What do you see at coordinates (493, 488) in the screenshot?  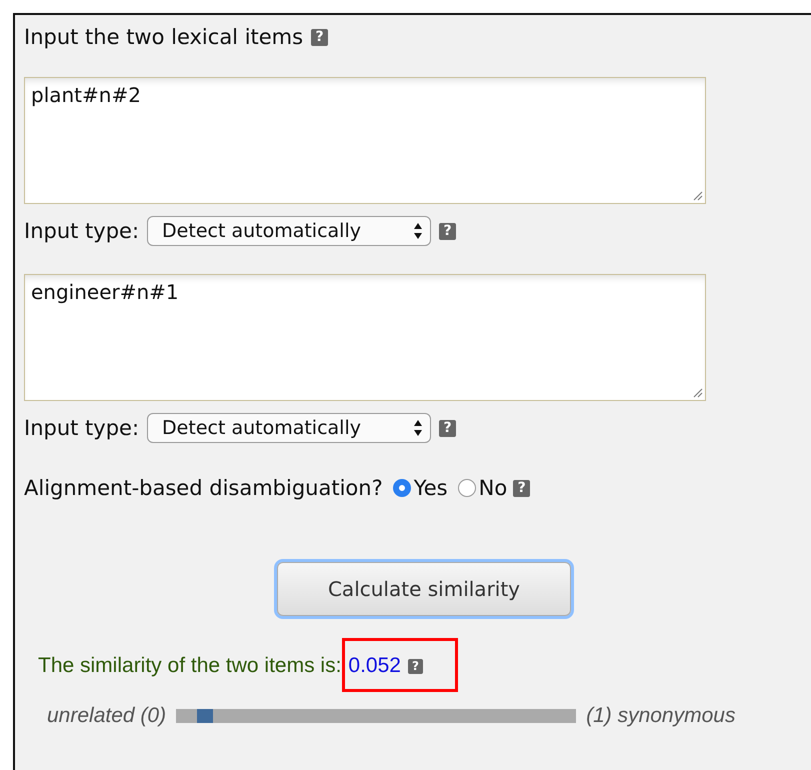 I see `radio-label: No` at bounding box center [493, 488].